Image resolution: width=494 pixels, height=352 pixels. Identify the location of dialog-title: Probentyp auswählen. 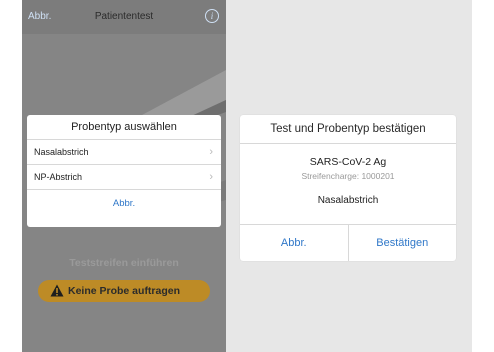
(124, 127).